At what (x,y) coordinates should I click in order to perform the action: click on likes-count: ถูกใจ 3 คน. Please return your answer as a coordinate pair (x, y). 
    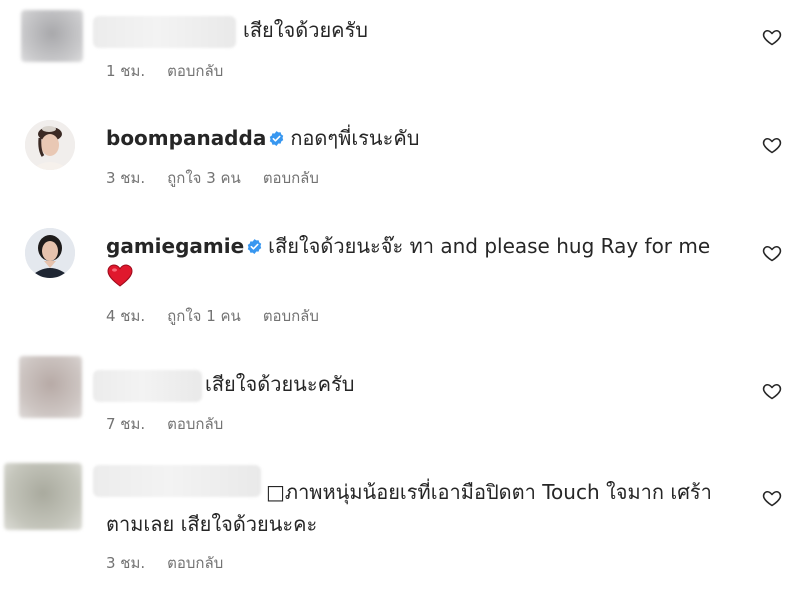
    Looking at the image, I should click on (204, 178).